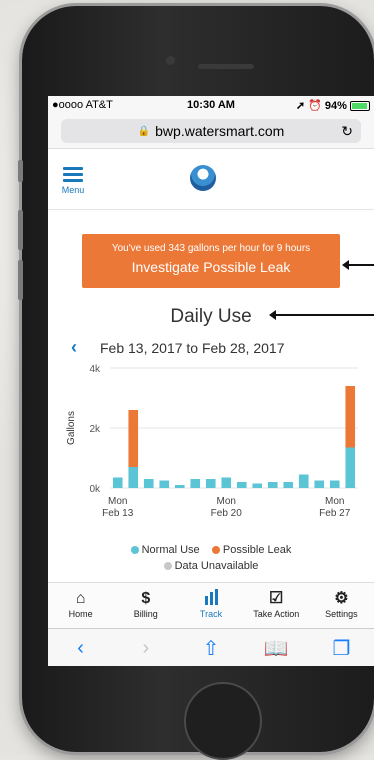 Image resolution: width=374 pixels, height=760 pixels. Describe the element at coordinates (192, 347) in the screenshot. I see `date-range-text: Feb 13, 2017 to Feb 28, 2017` at that location.